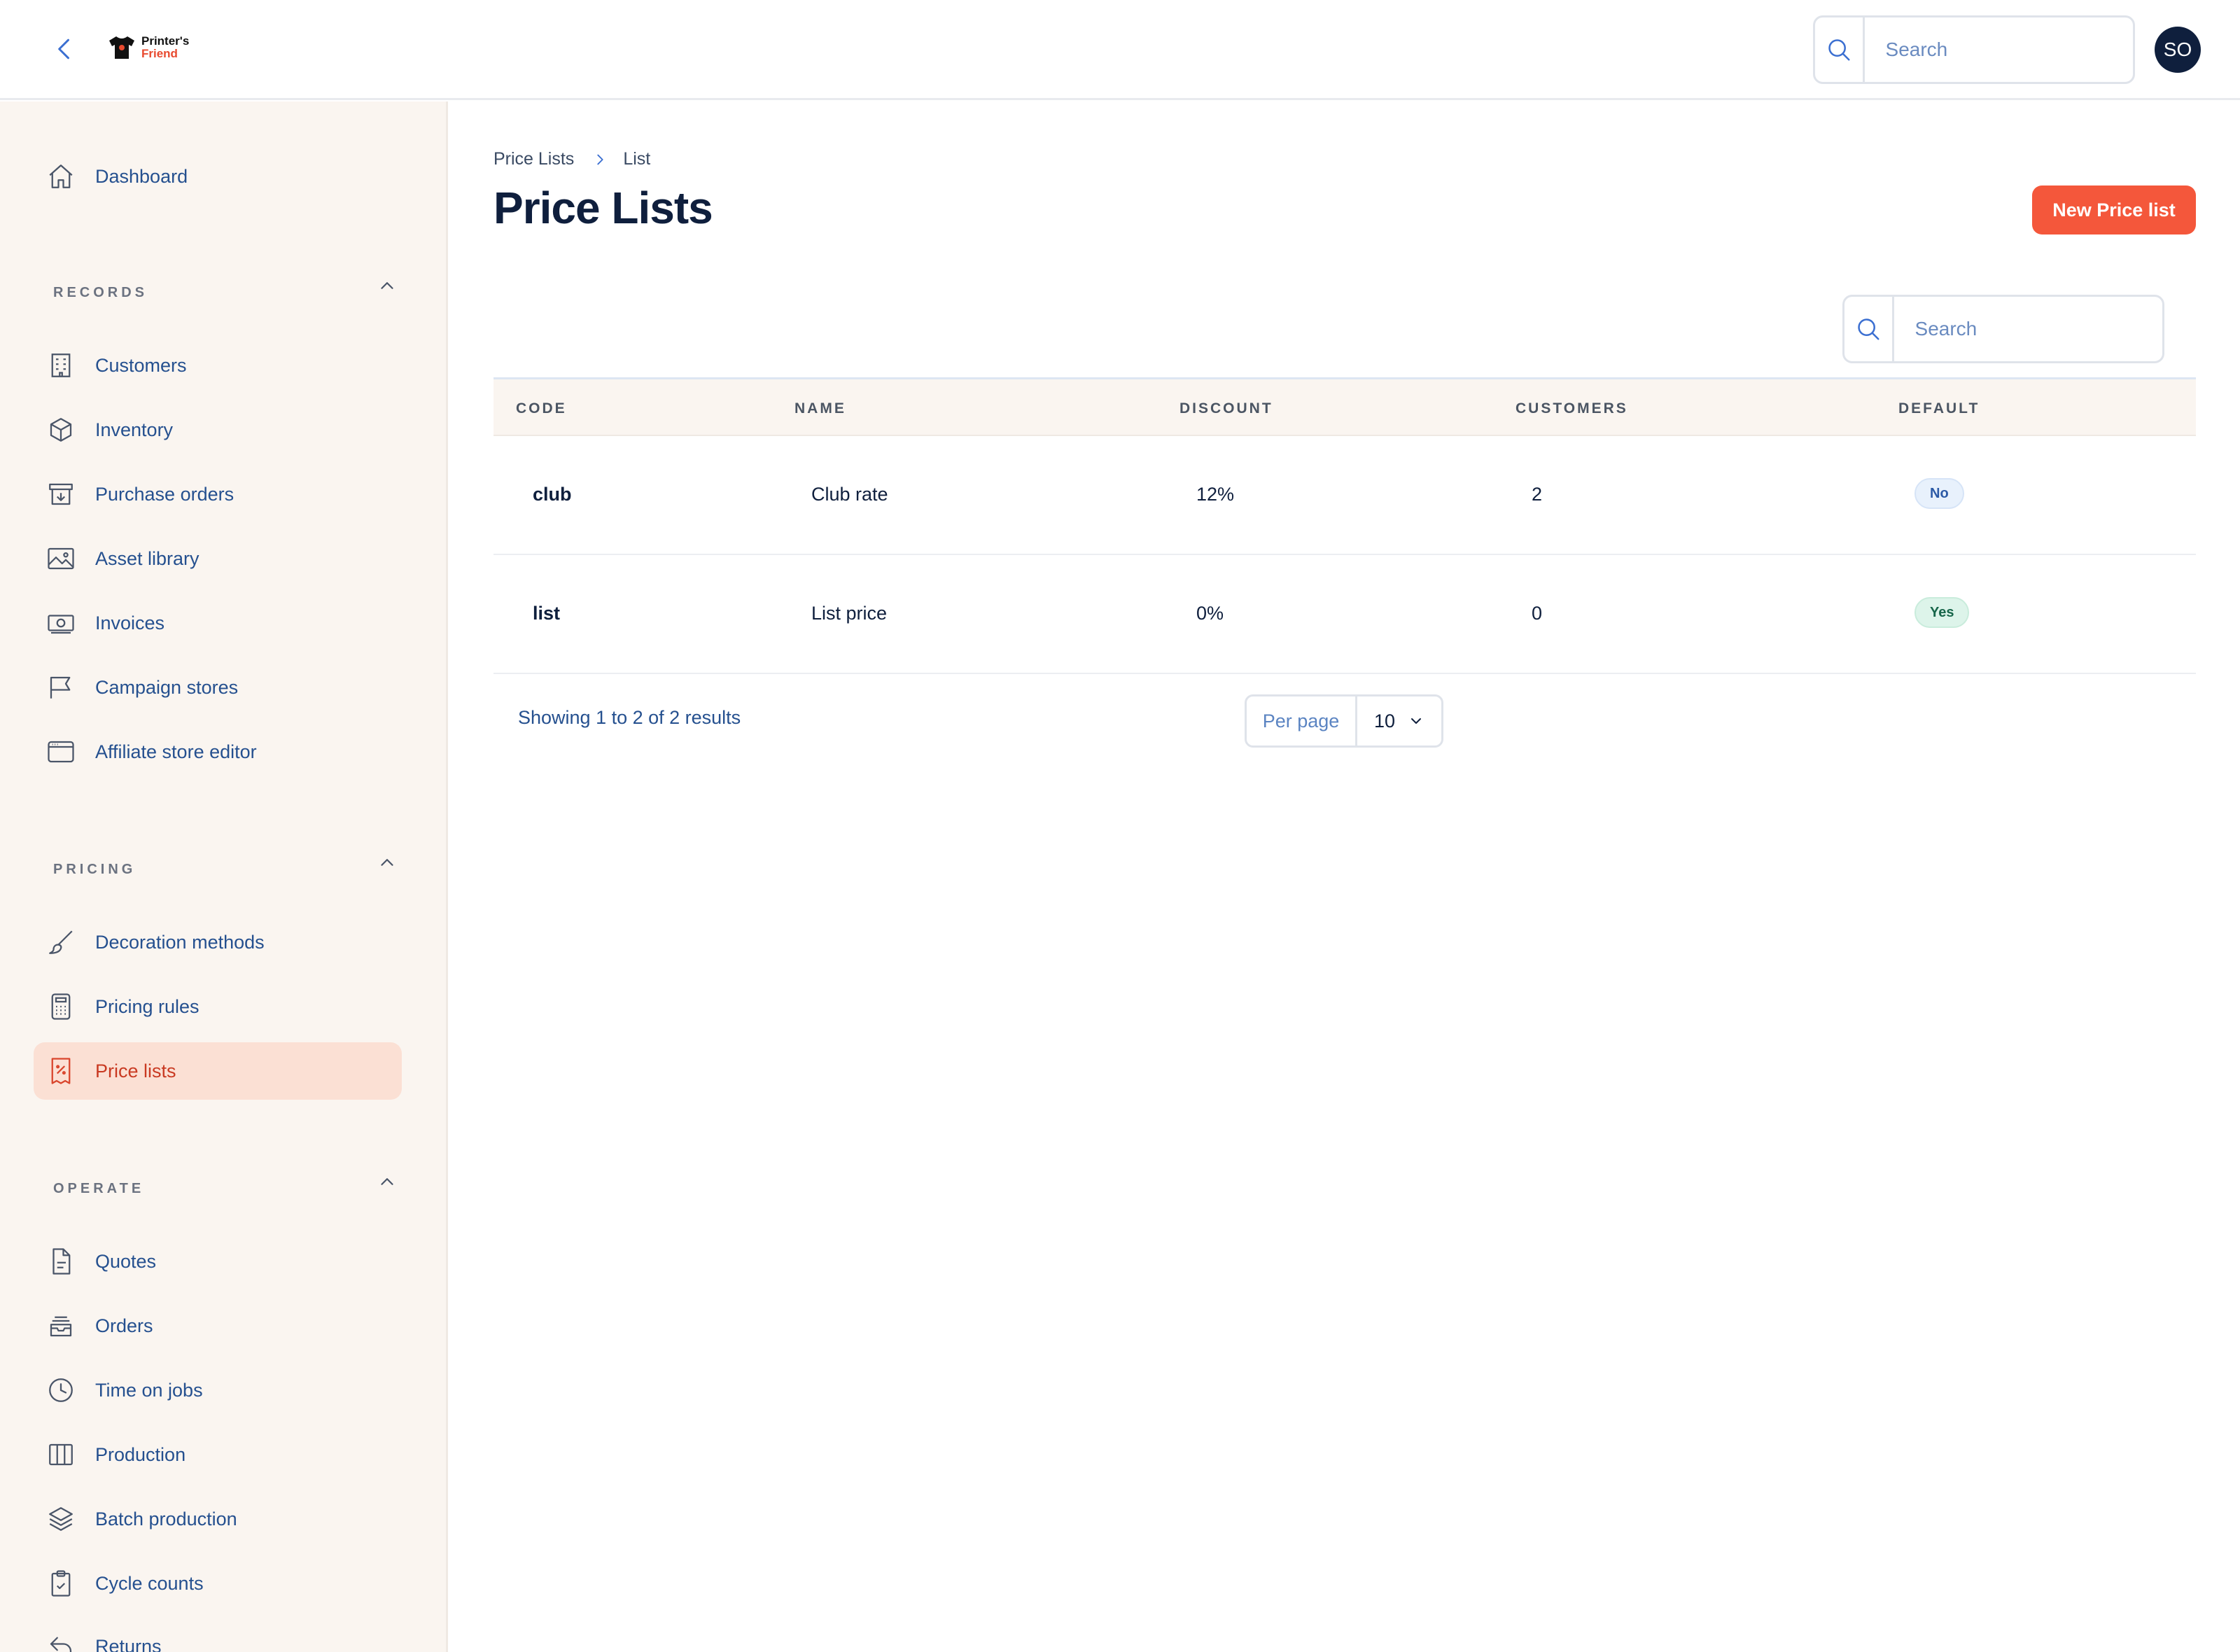  I want to click on sidebar-item-label: Returns, so click(128, 1643).